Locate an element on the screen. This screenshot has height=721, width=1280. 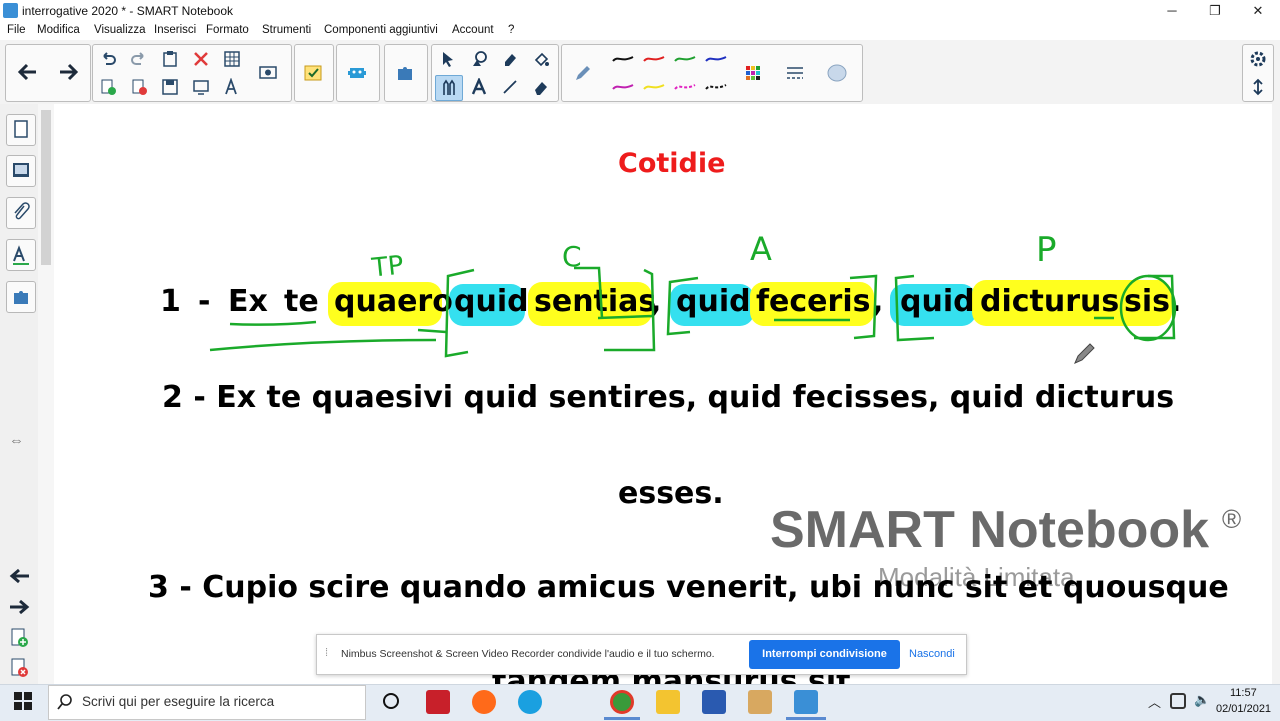
table-icon is located at coordinates (232, 59).